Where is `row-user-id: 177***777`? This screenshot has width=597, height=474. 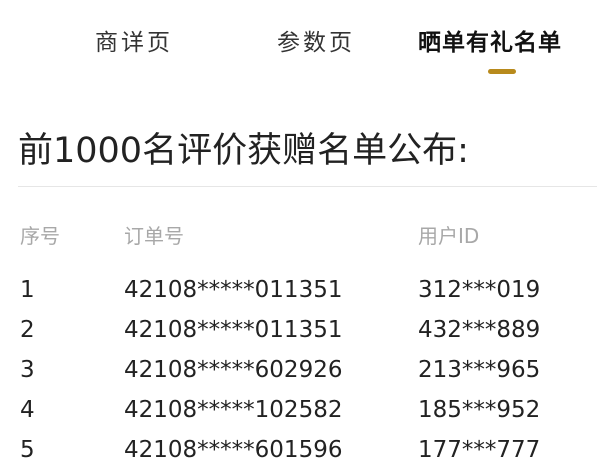 row-user-id: 177***777 is located at coordinates (479, 450).